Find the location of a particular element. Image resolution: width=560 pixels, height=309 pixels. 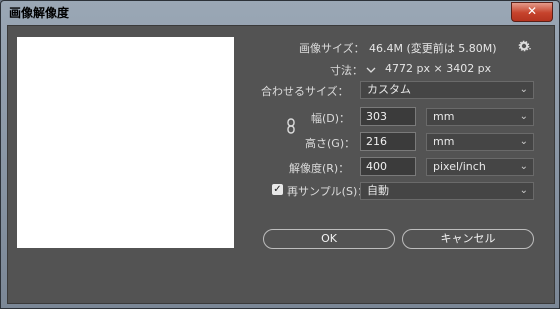

resample-checkbox: ✓ is located at coordinates (277, 189).